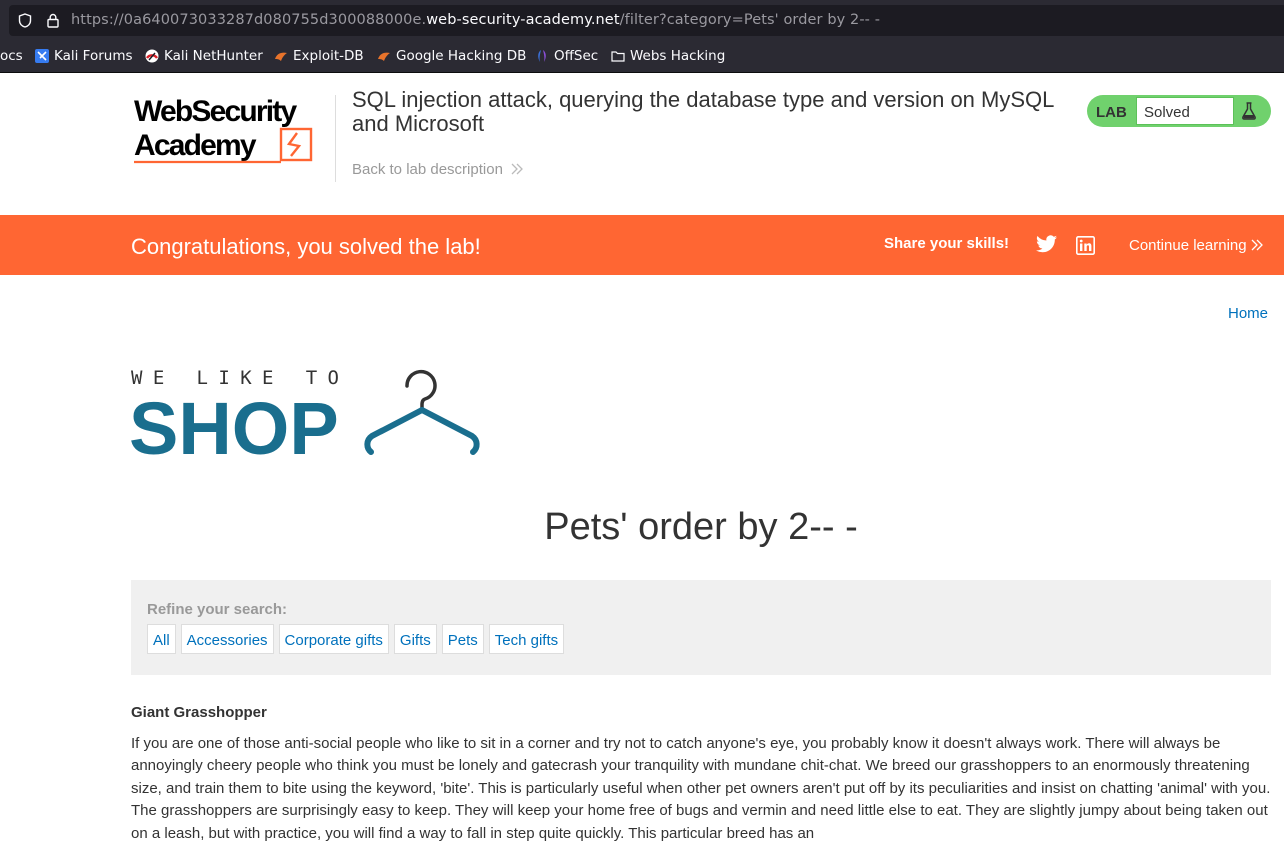 This screenshot has width=1284, height=845. Describe the element at coordinates (335, 138) in the screenshot. I see `logo-divider` at that location.